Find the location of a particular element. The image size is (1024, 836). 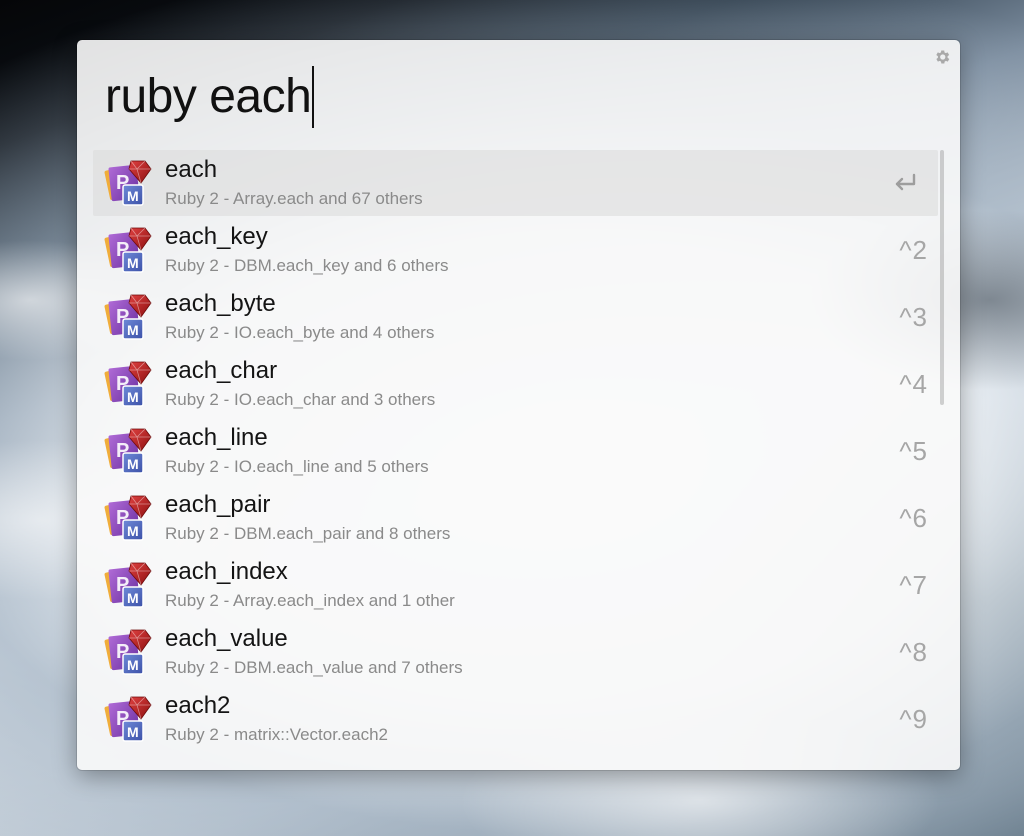

result-subtitle: Ruby 2 - DBM.each_key and 6 others is located at coordinates (307, 265).